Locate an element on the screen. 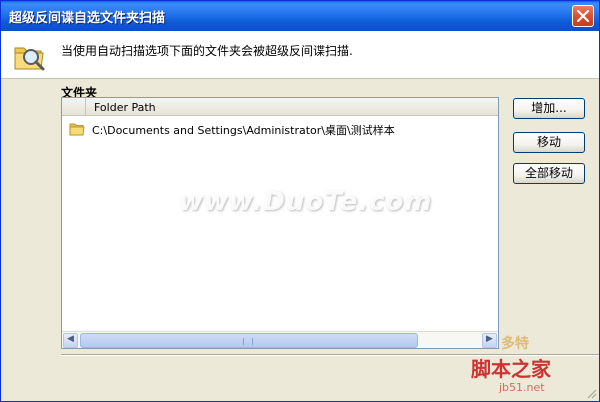 This screenshot has height=402, width=600. watermark-corner-mid: 脚本之家 is located at coordinates (511, 369).